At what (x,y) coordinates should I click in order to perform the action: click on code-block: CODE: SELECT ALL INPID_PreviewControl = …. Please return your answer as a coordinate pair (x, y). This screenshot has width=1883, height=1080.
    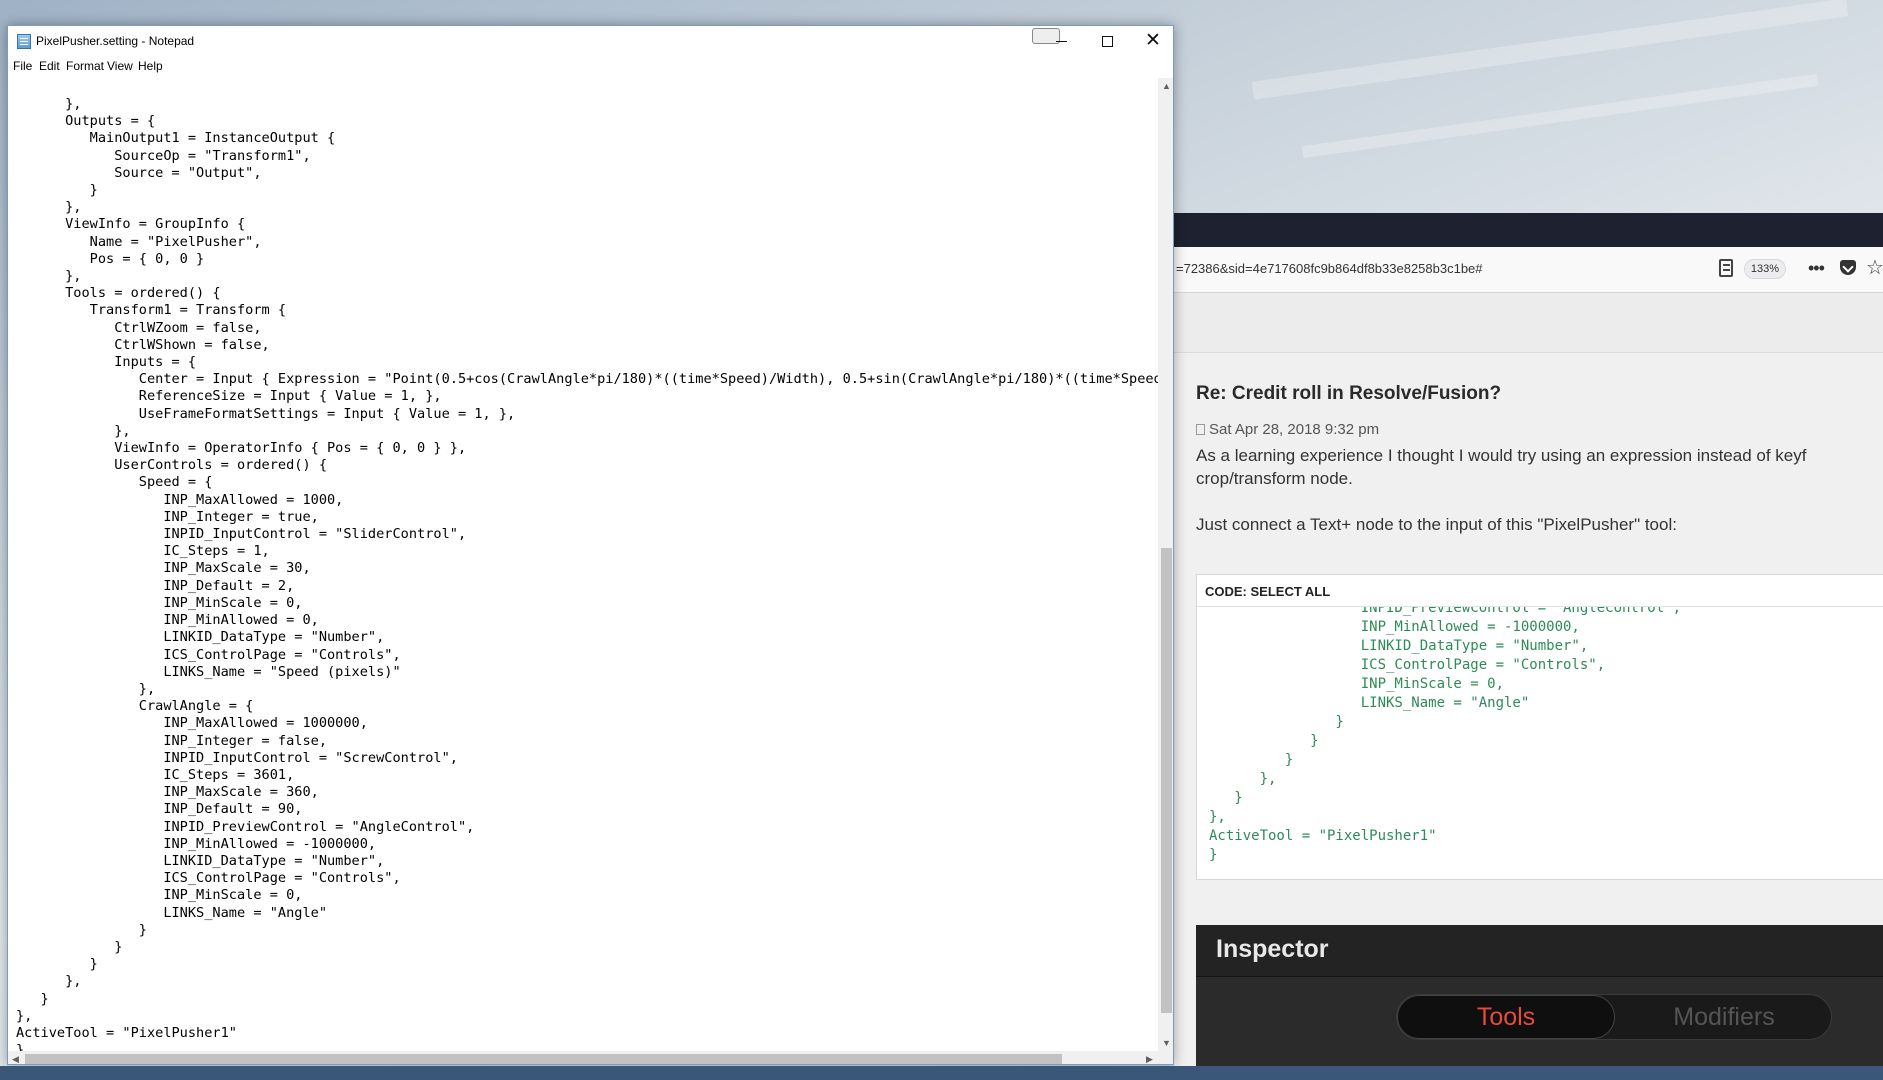
    Looking at the image, I should click on (1539, 727).